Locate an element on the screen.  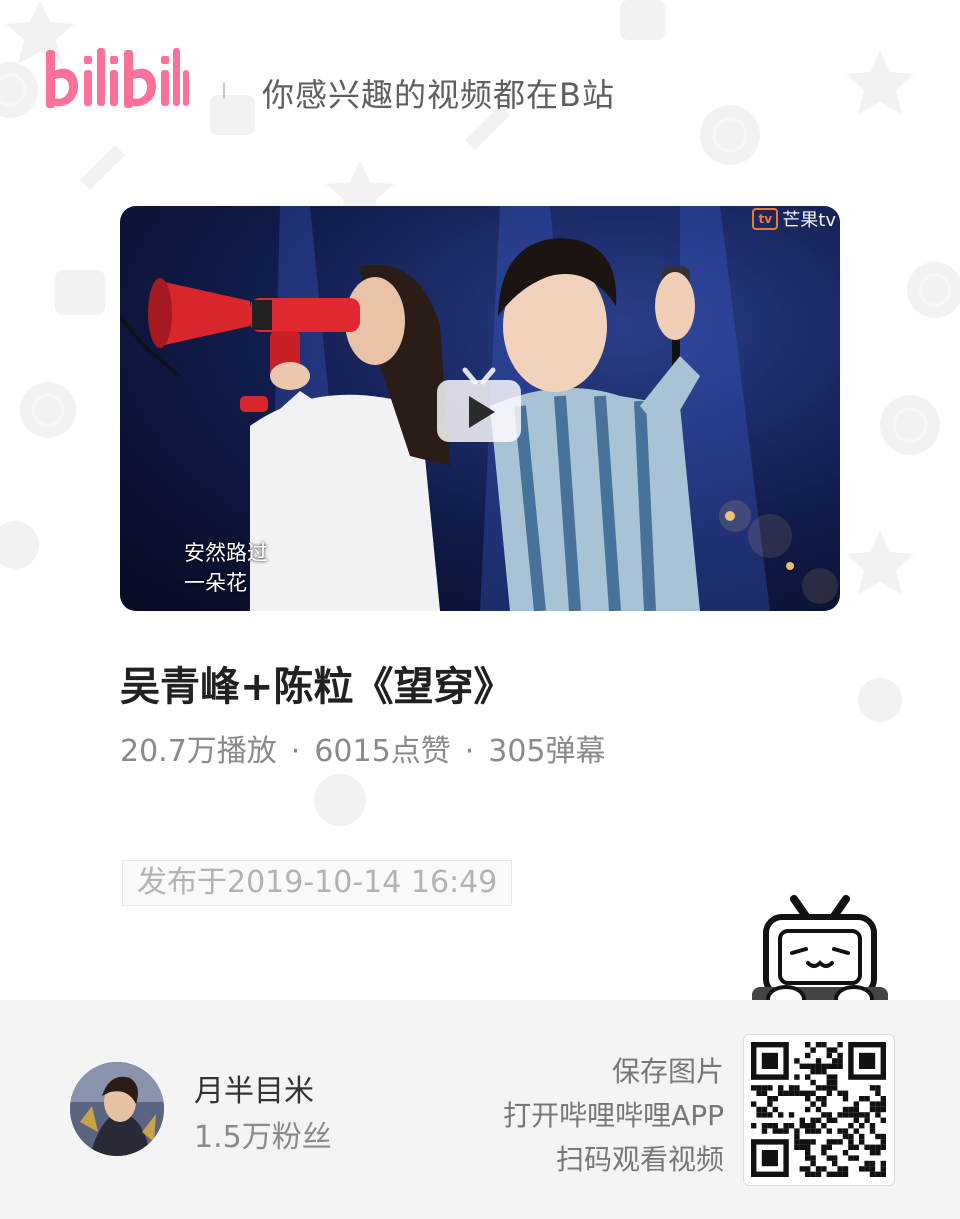
qr-code is located at coordinates (819, 1110).